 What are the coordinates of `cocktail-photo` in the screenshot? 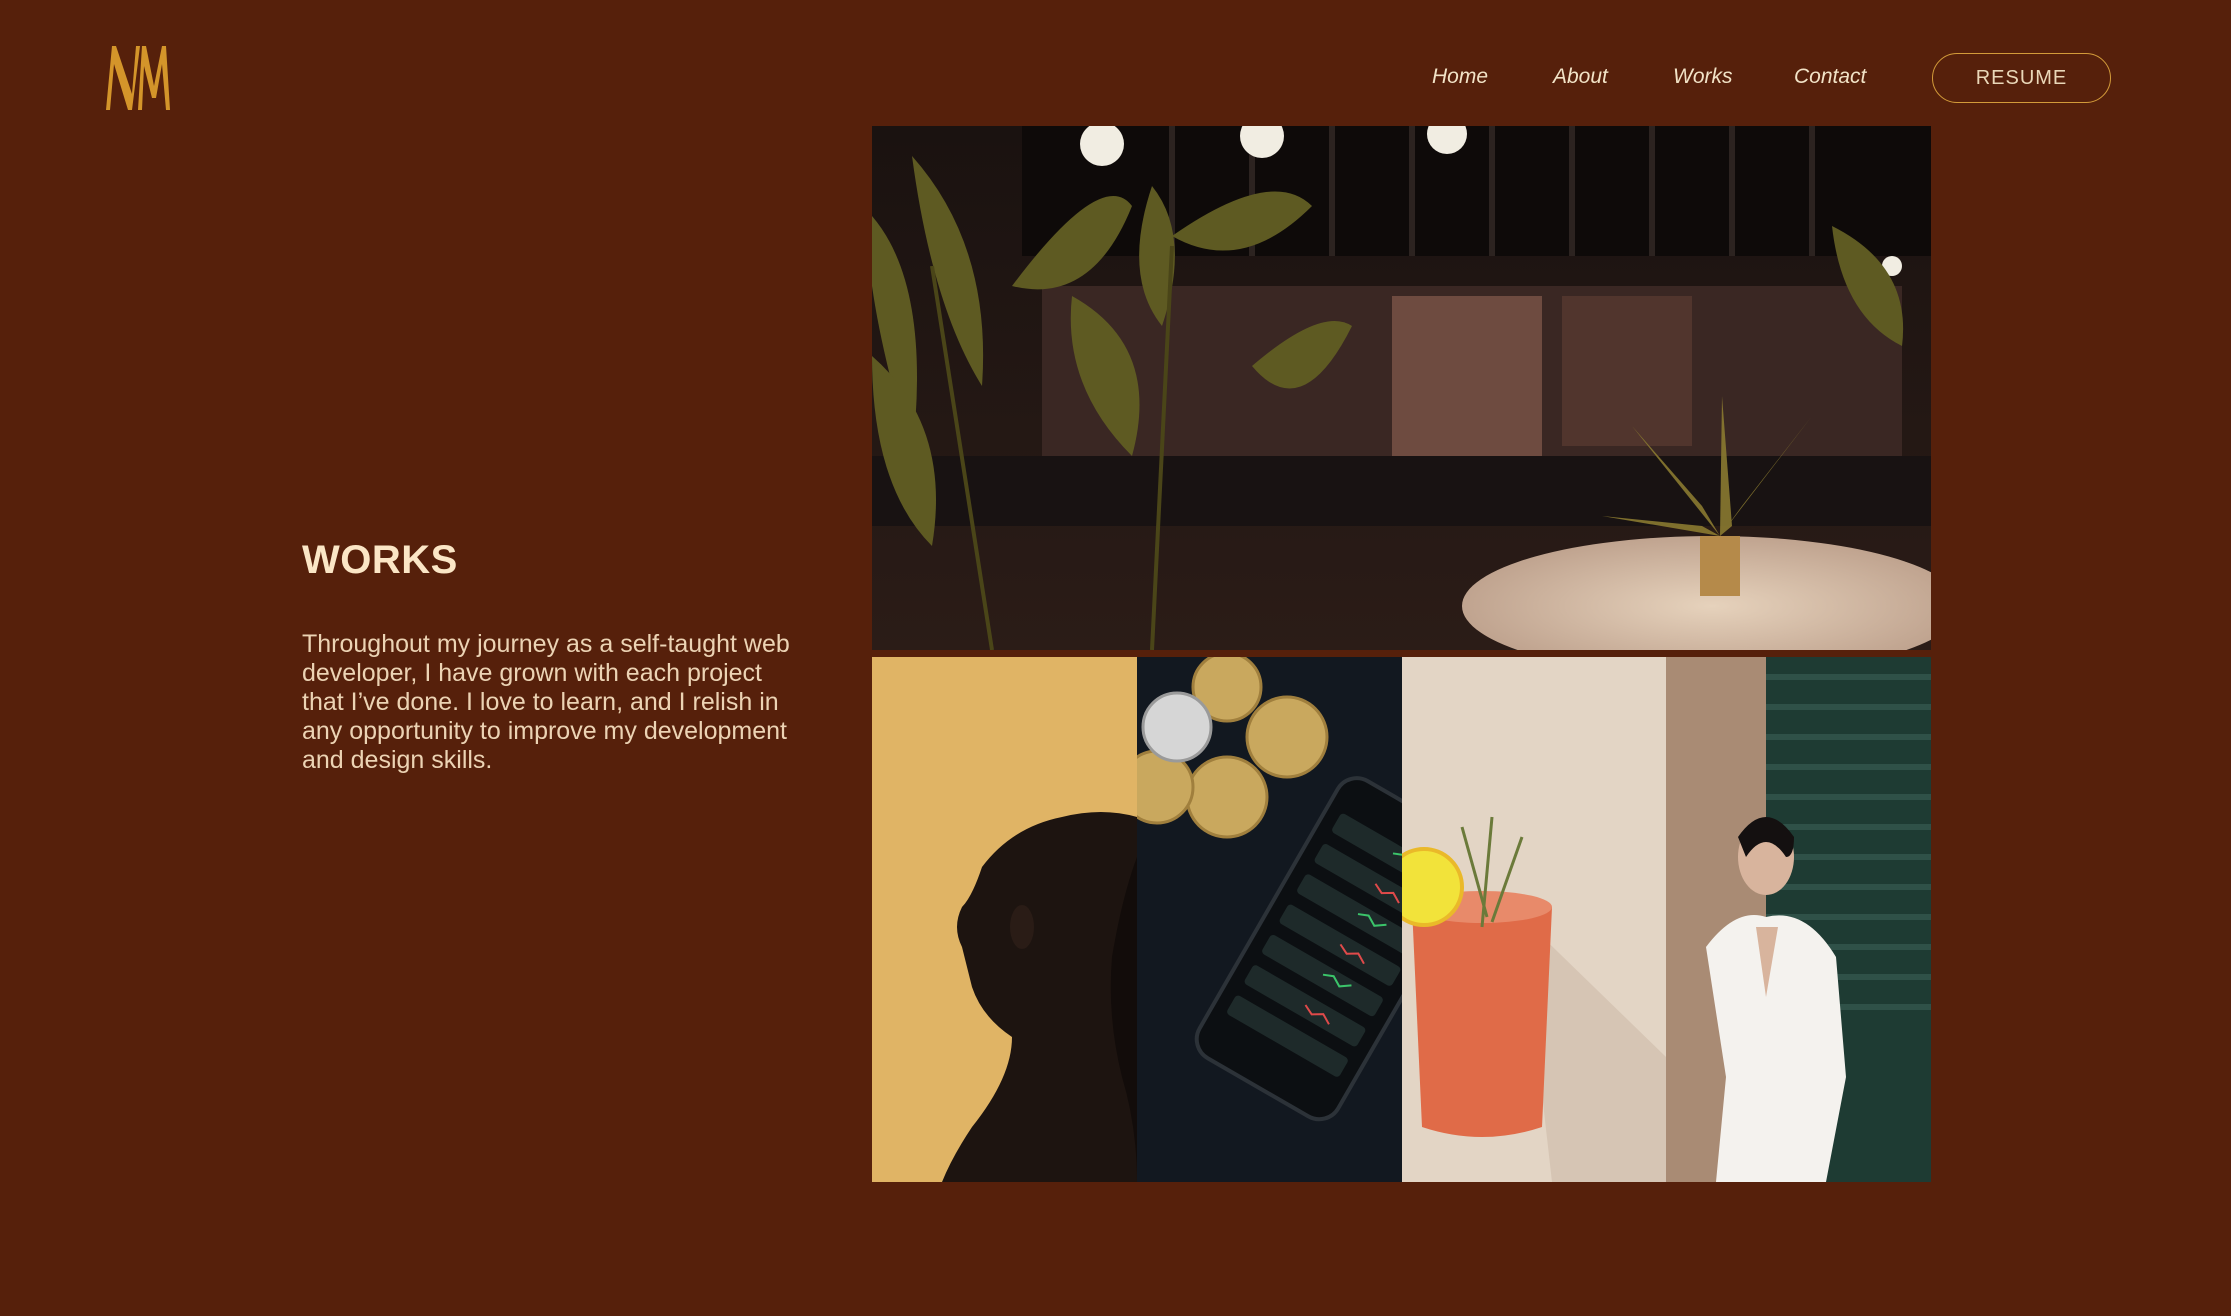 It's located at (1534, 919).